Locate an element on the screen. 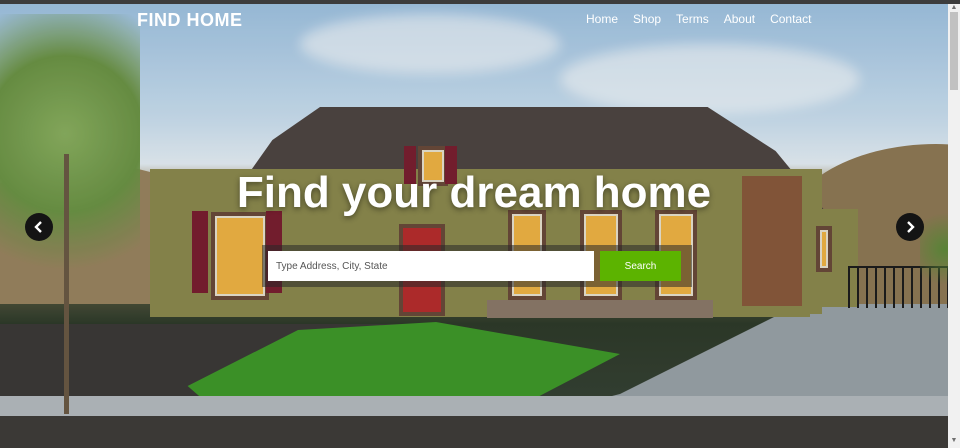  chevron-right-icon is located at coordinates (911, 227).